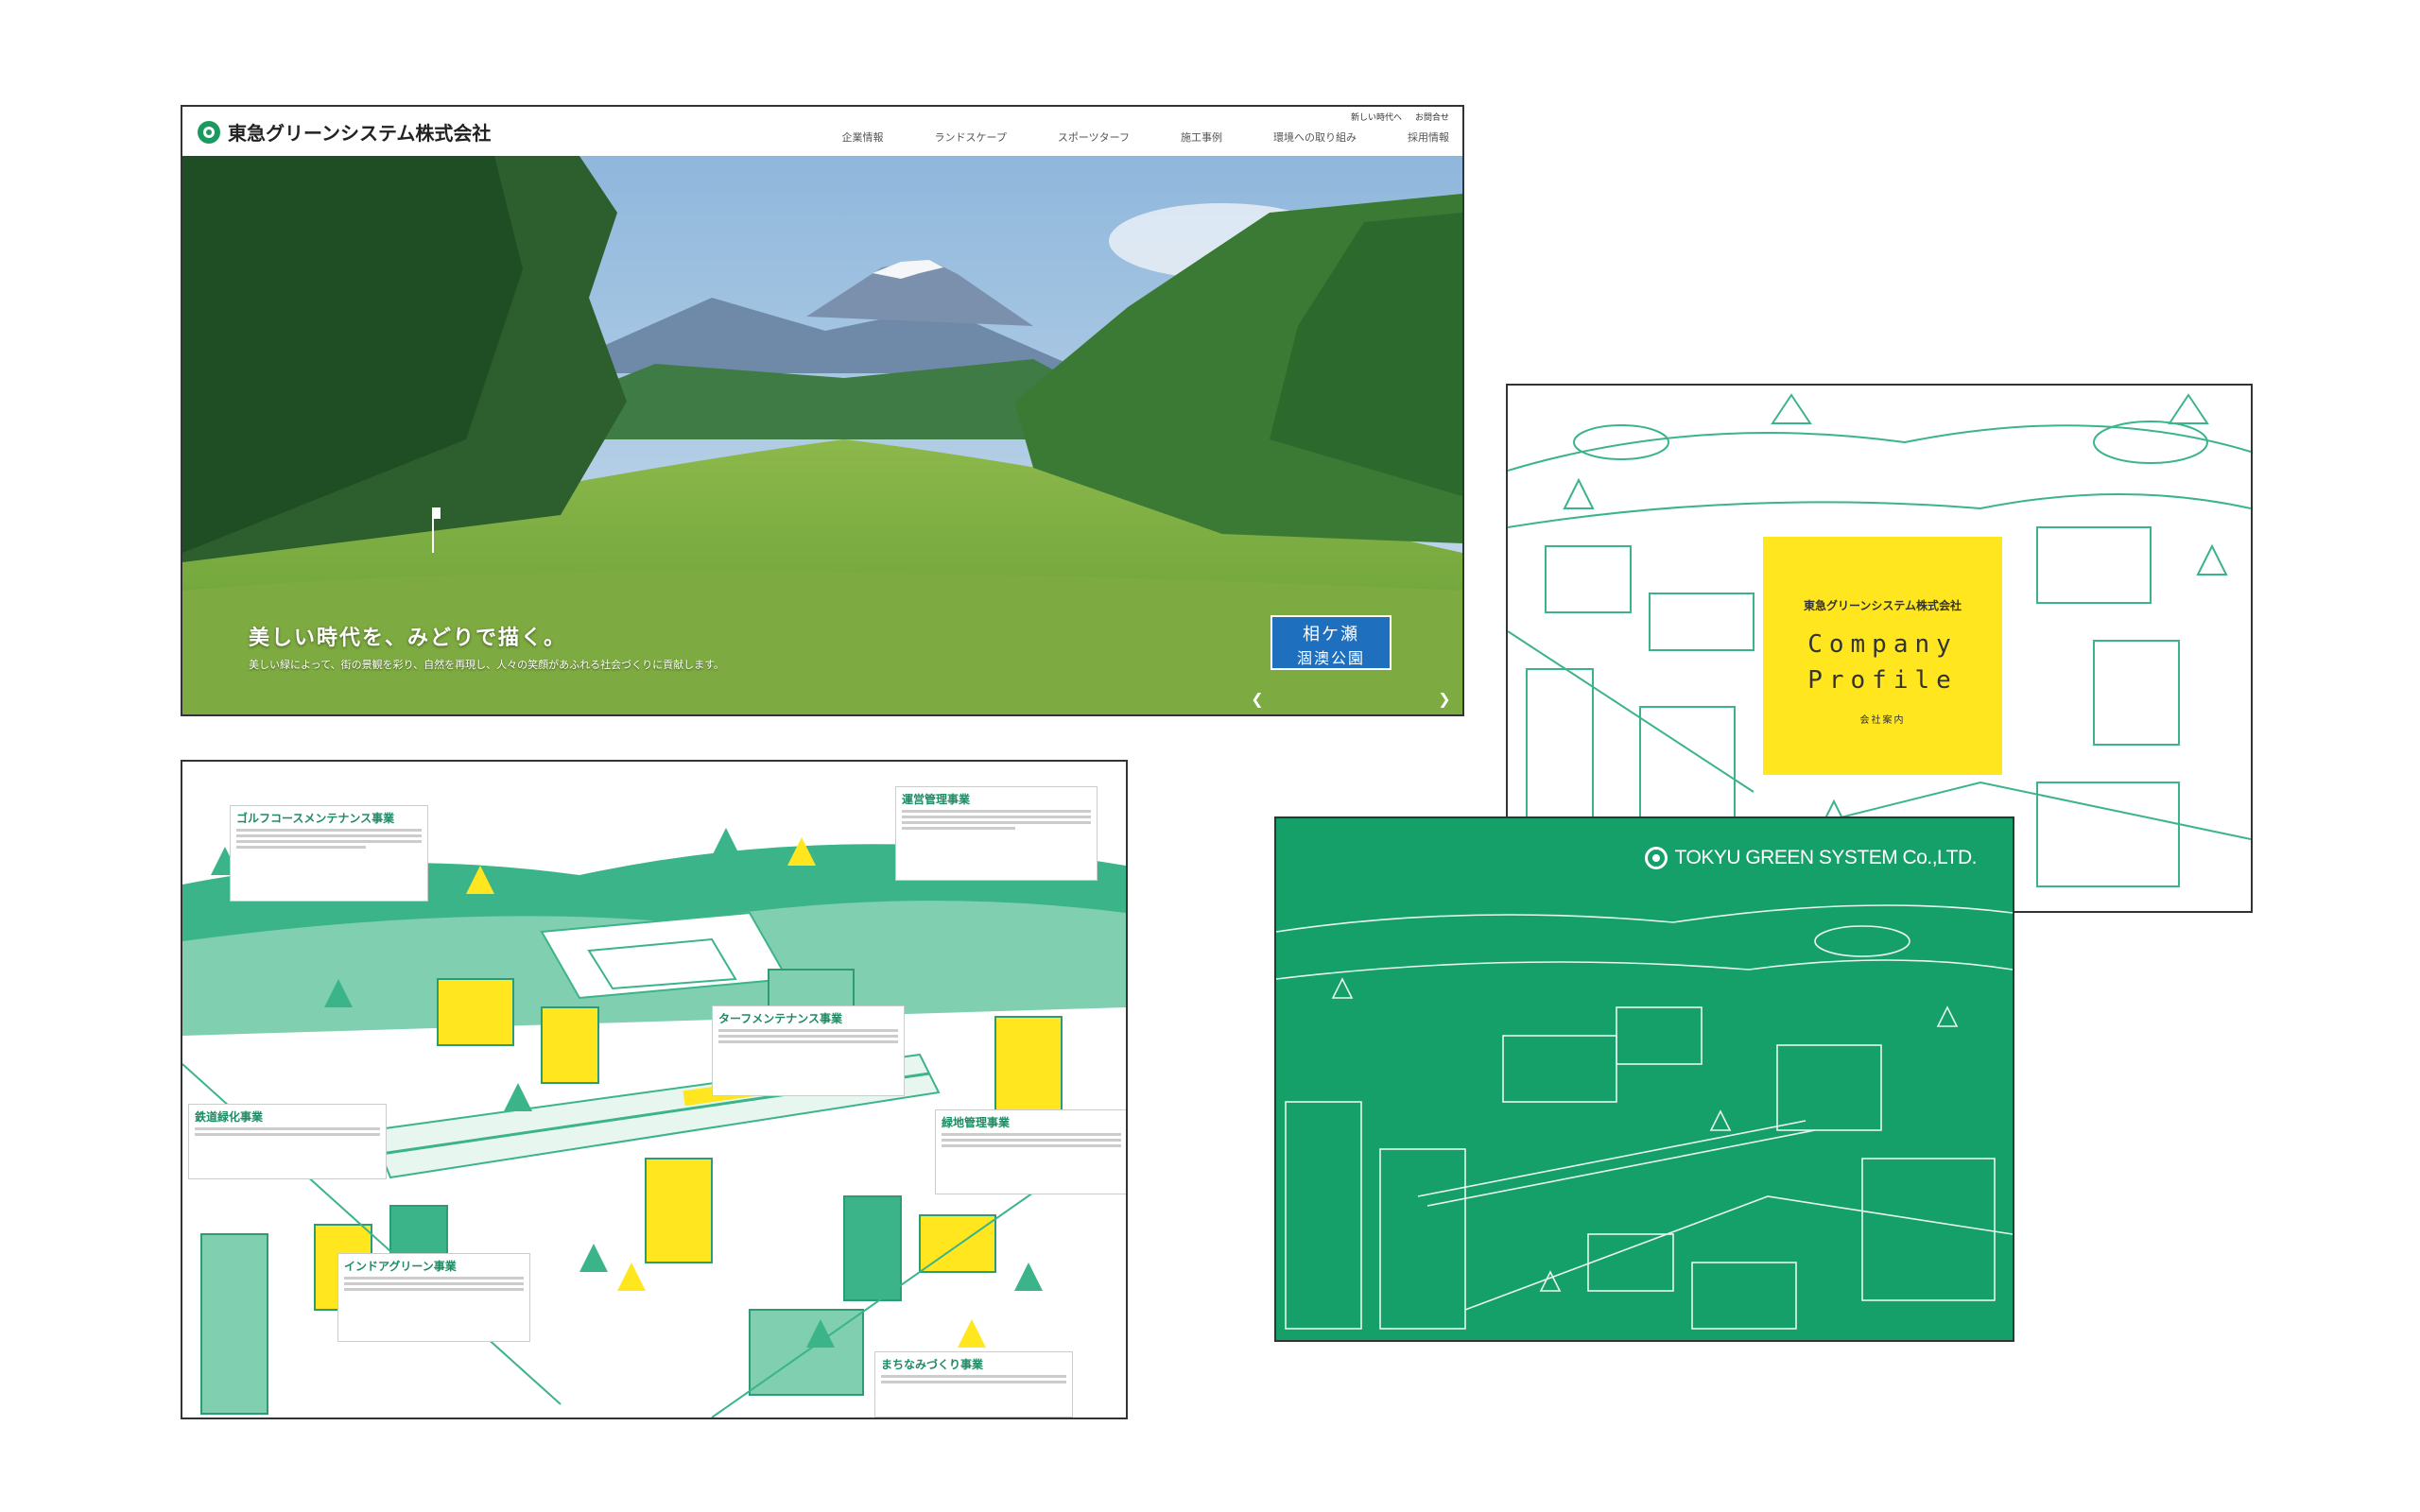 This screenshot has width=2420, height=1512. I want to click on nav-item: 企業情報, so click(863, 137).